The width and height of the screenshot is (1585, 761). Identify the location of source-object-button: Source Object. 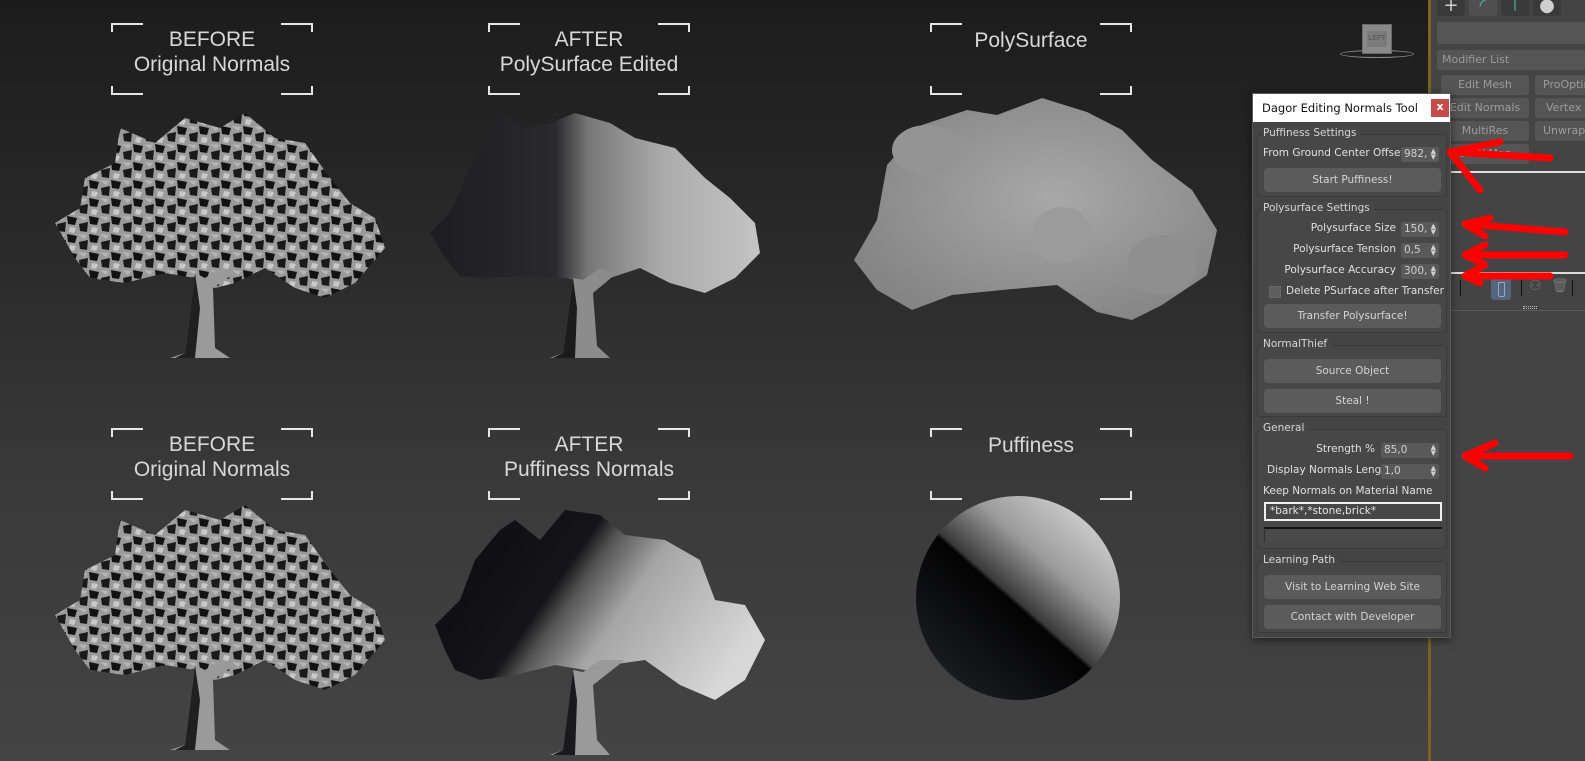
(1352, 371).